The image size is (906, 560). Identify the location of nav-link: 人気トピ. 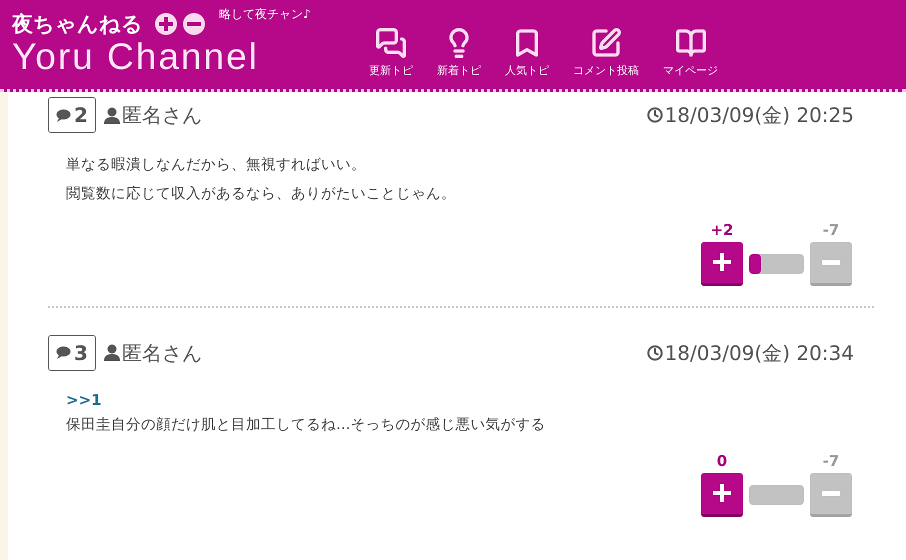
(527, 52).